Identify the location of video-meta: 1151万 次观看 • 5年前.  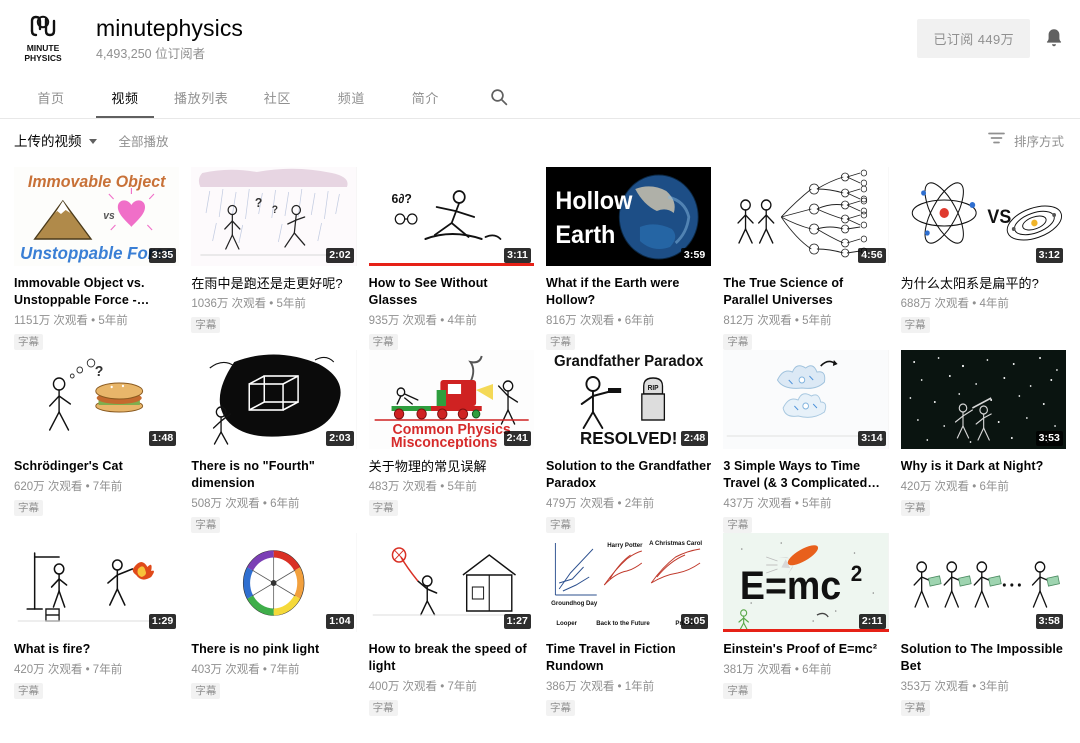
(71, 321).